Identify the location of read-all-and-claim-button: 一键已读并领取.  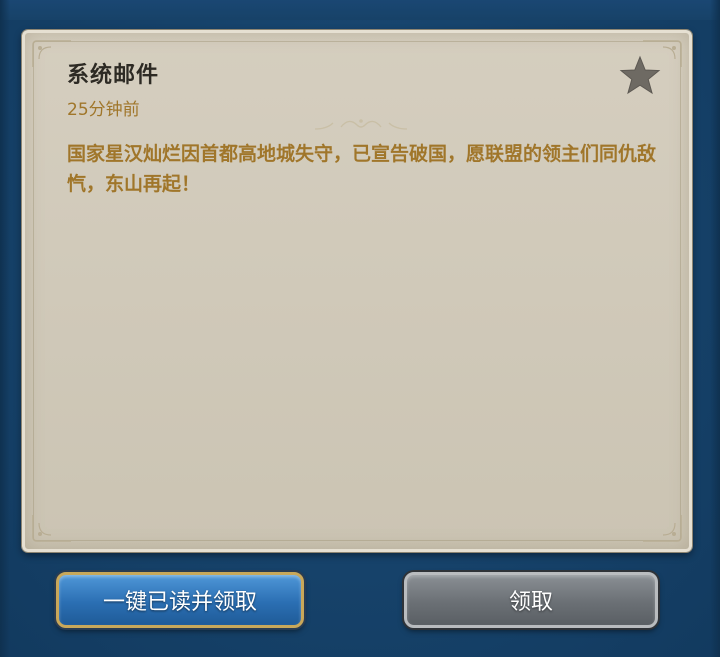
(180, 600).